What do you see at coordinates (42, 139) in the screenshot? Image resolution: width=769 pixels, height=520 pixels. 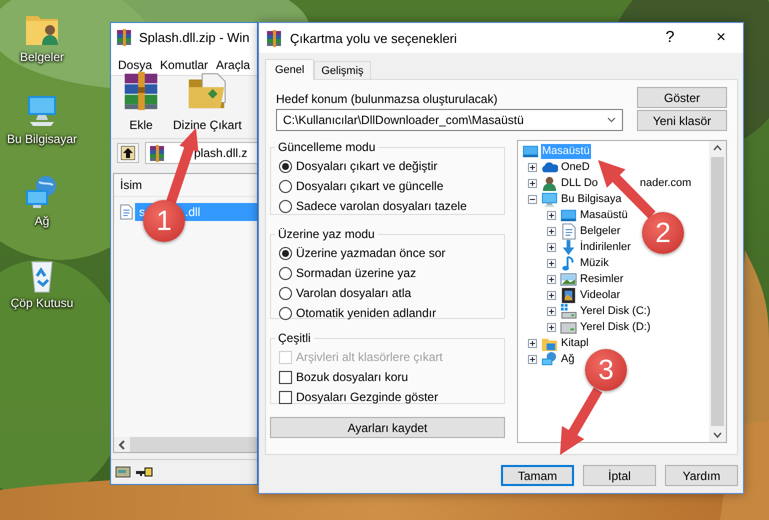 I see `desktop-icon-label: Bu Bilgisayar` at bounding box center [42, 139].